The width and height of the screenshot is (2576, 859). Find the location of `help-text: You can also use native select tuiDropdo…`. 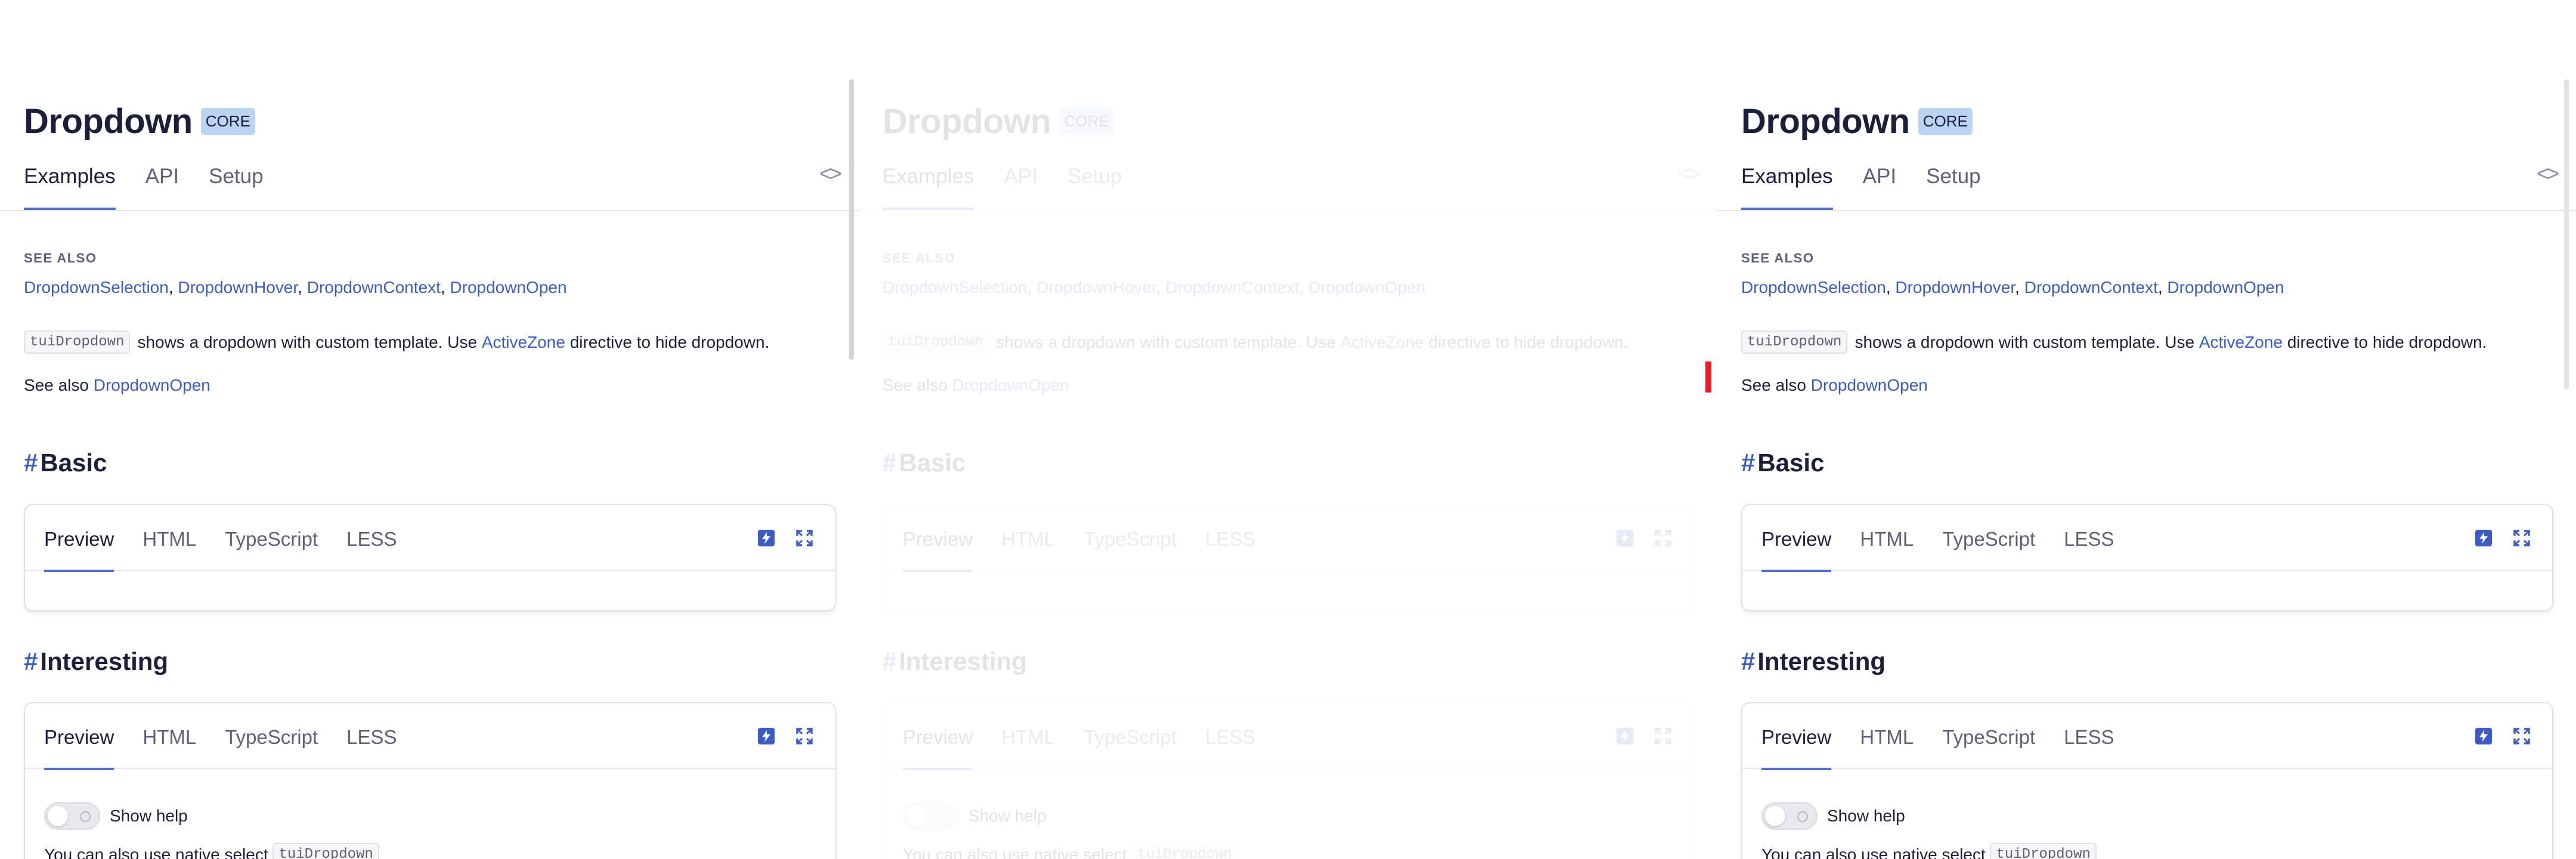

help-text: You can also use native select tuiDropdo… is located at coordinates (215, 851).